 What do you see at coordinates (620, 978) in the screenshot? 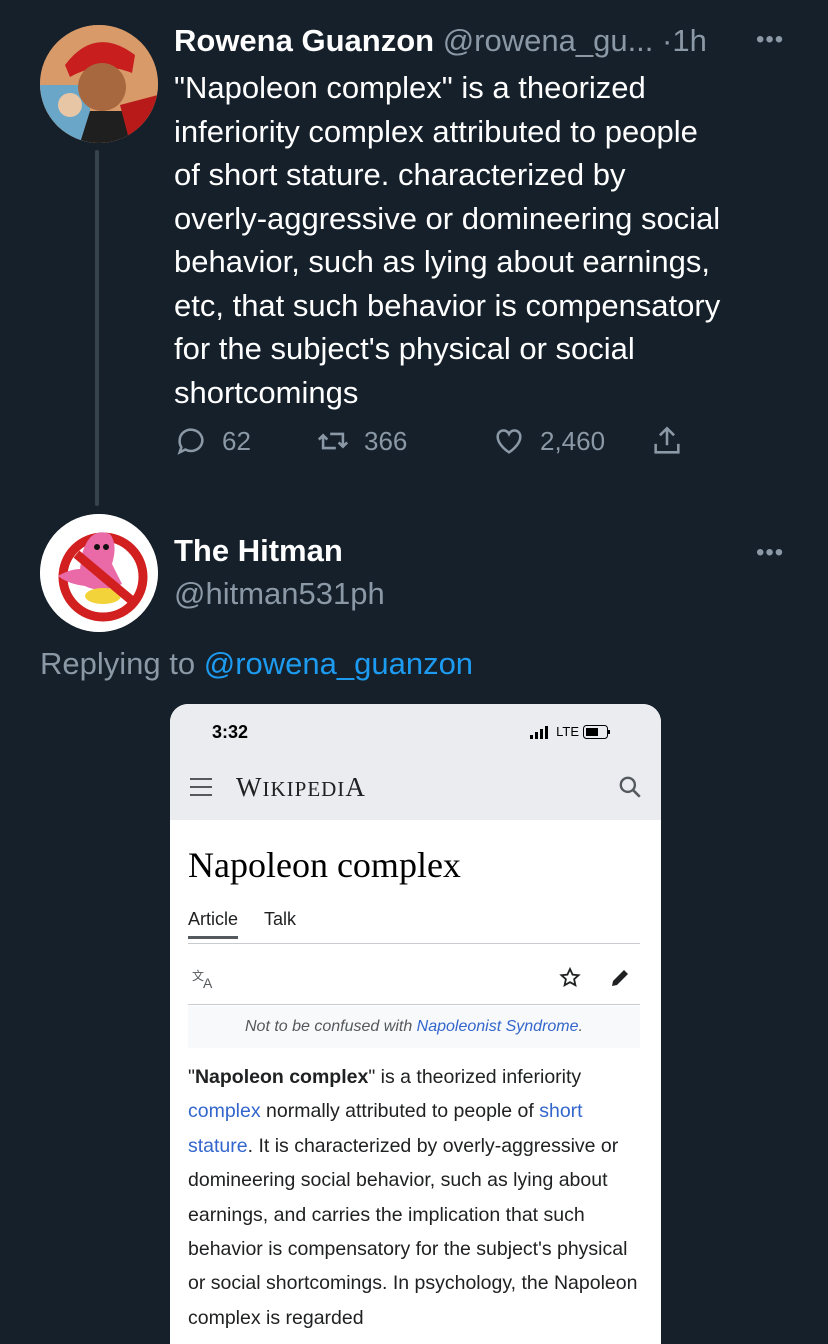
I see `edit-pencil-icon` at bounding box center [620, 978].